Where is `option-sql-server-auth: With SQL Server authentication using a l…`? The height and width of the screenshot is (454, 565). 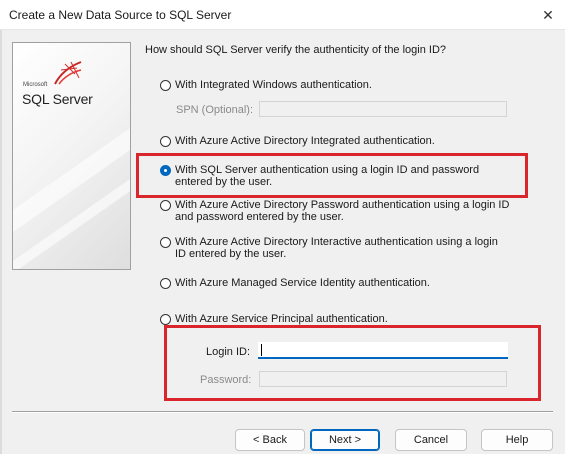
option-sql-server-auth: With SQL Server authentication using a l… is located at coordinates (336, 176).